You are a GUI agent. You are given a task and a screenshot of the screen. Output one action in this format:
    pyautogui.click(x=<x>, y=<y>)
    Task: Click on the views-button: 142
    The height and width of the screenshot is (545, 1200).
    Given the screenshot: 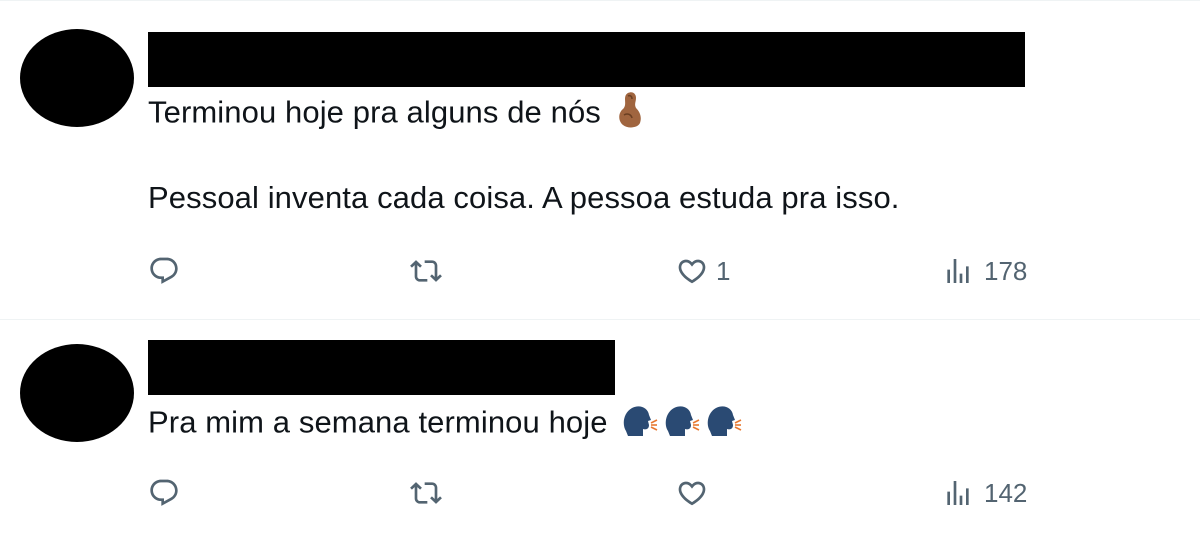 What is the action you would take?
    pyautogui.click(x=984, y=493)
    